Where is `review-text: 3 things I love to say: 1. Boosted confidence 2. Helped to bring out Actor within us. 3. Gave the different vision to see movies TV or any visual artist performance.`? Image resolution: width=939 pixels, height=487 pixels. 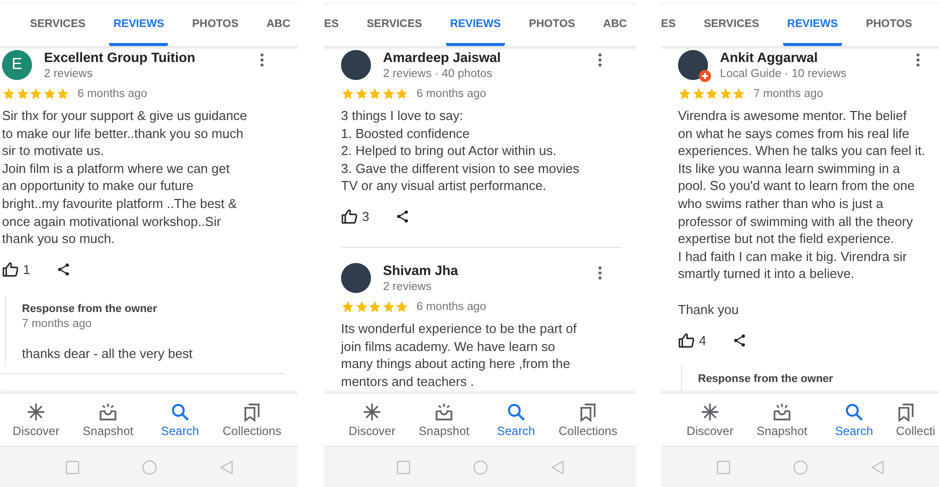
review-text: 3 things I love to say: 1. Boosted confidence 2. Helped to bring out Actor within us. 3. Gave the different vision to see movies TV or any visual artist performance. is located at coordinates (460, 151).